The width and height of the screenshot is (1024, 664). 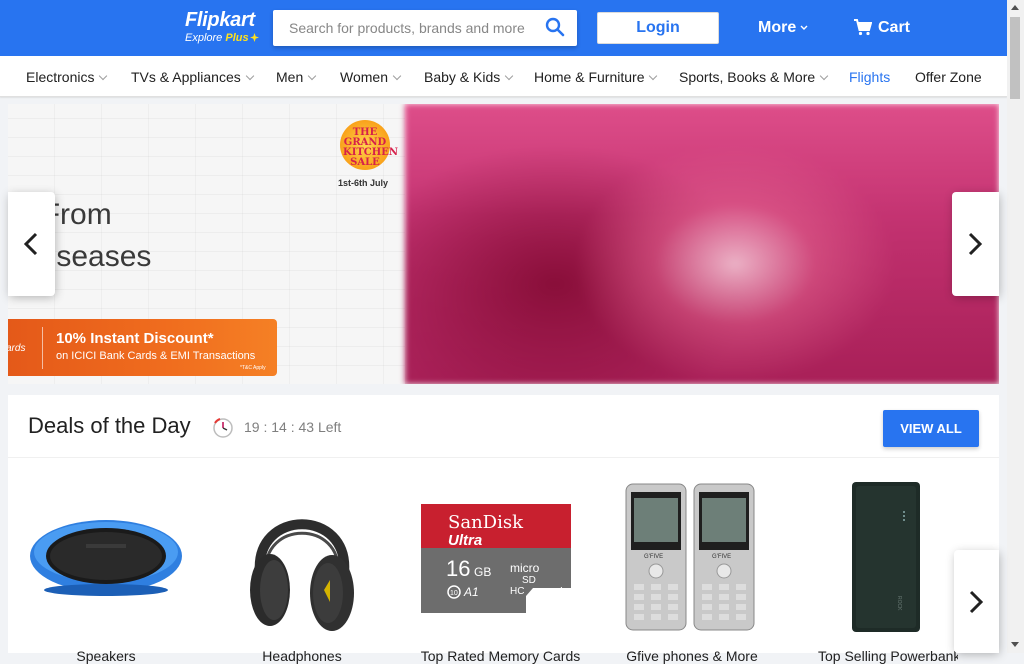 I want to click on memory-card-format-type: SD, so click(x=529, y=580).